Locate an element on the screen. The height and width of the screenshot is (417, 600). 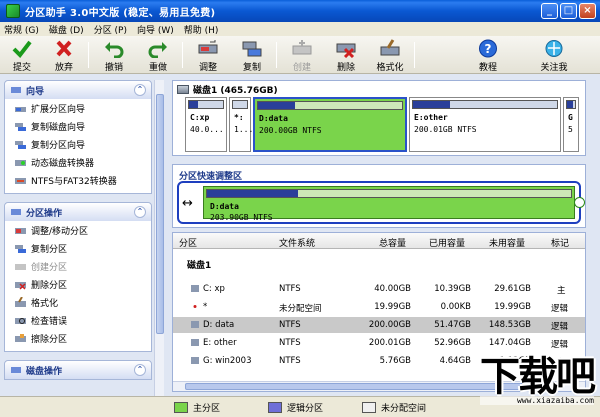
commit-button: 提交 is located at coordinates (22, 56).